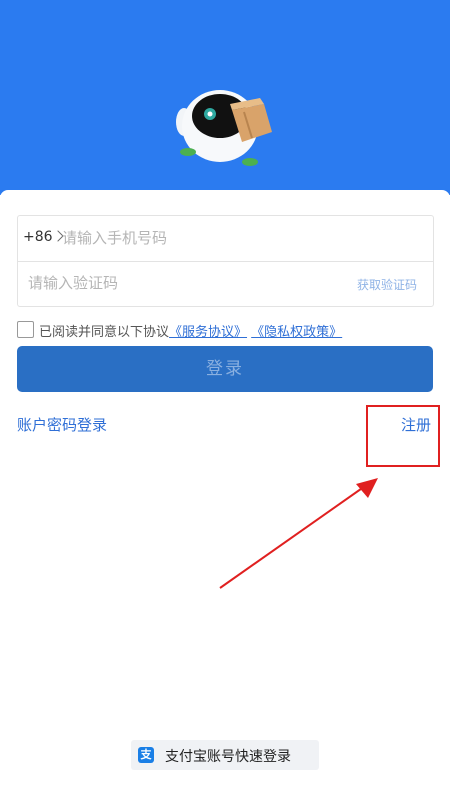 The image size is (450, 800). I want to click on annotation-arrow, so click(298, 533).